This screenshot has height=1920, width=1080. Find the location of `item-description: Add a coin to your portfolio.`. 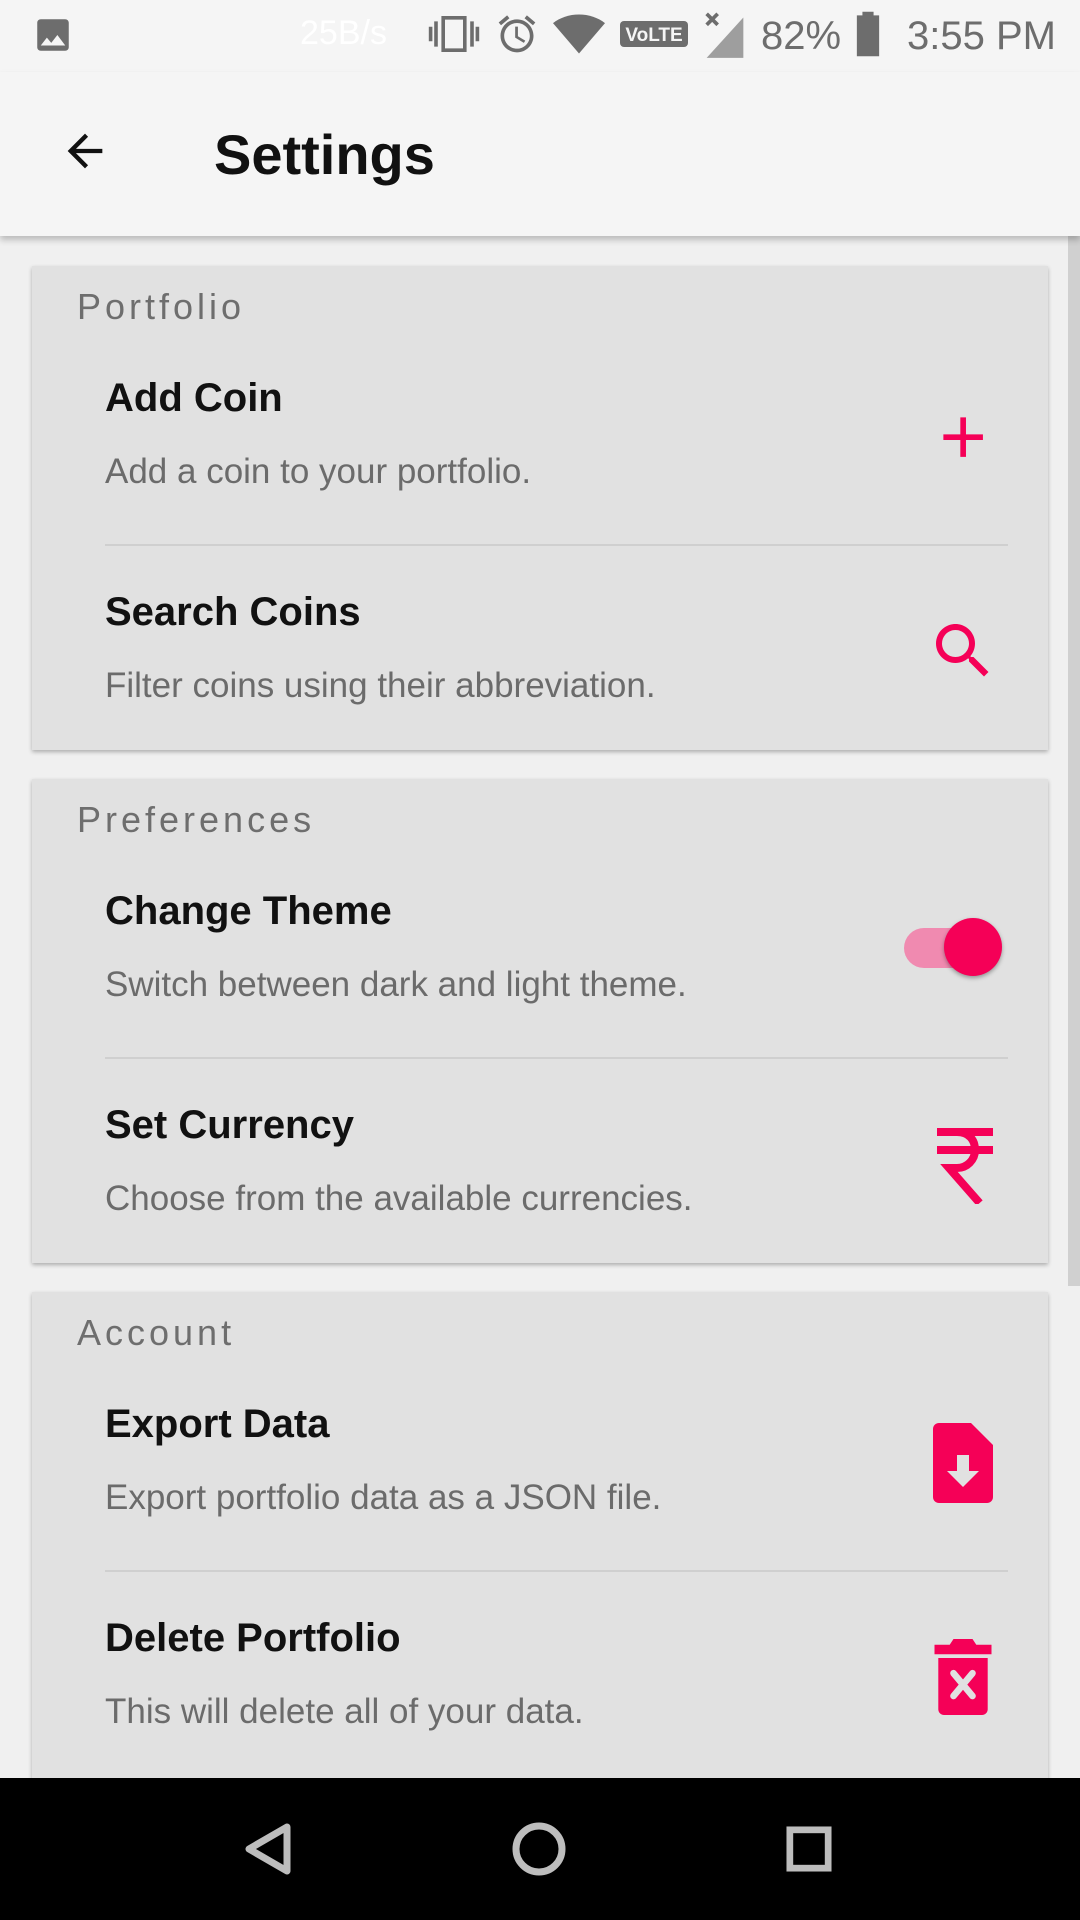

item-description: Add a coin to your portfolio. is located at coordinates (318, 471).